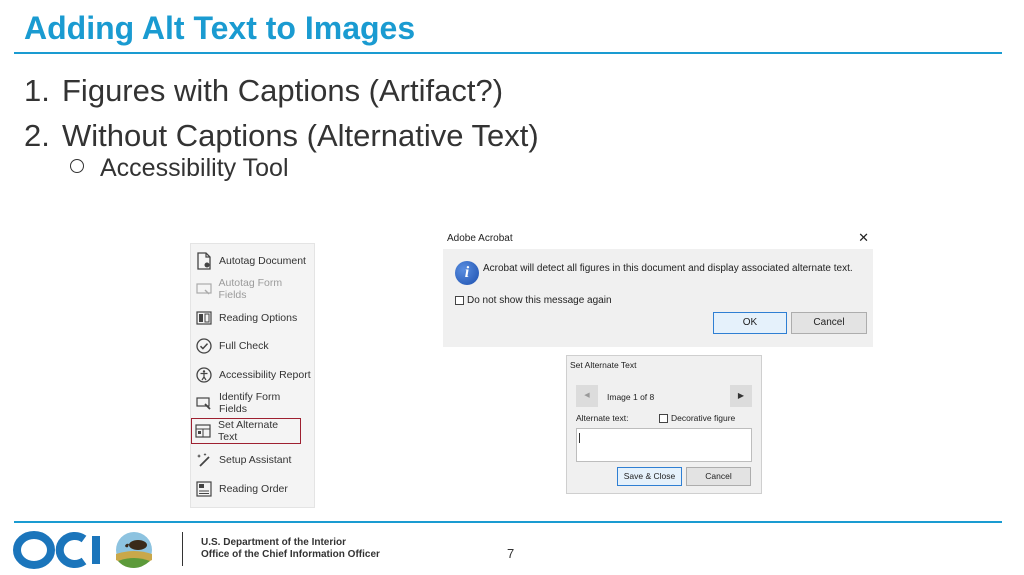 The image size is (1024, 575). I want to click on tool-label: Identify Form Fields, so click(249, 403).